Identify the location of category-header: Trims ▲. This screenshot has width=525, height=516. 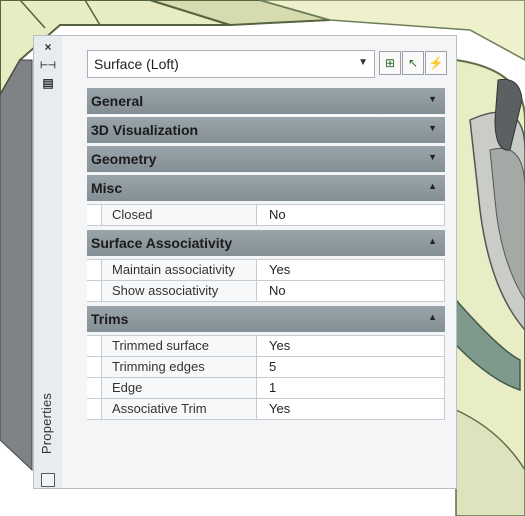
(266, 319).